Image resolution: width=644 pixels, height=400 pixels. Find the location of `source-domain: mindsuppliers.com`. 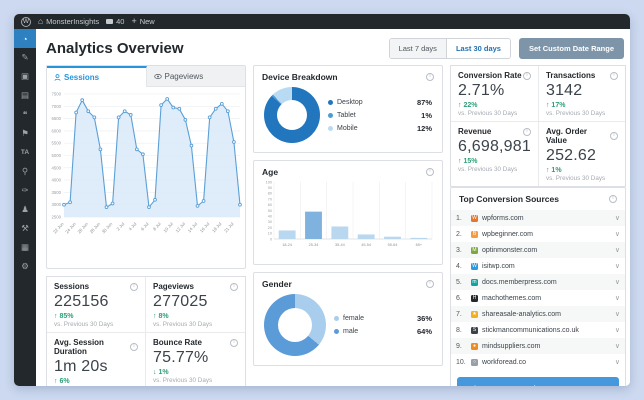

source-domain: mindsuppliers.com is located at coordinates (511, 346).